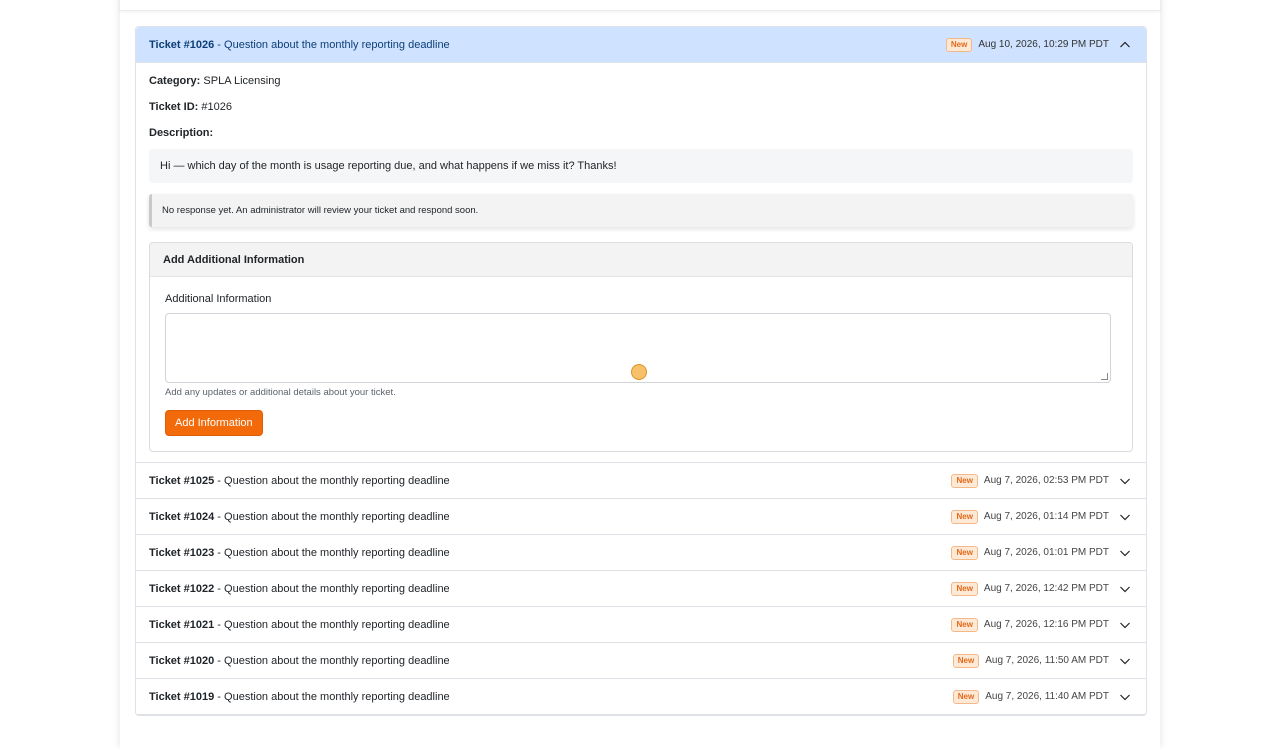 The image size is (1280, 748). What do you see at coordinates (182, 660) in the screenshot?
I see `ticket-id-label: Ticket #1020` at bounding box center [182, 660].